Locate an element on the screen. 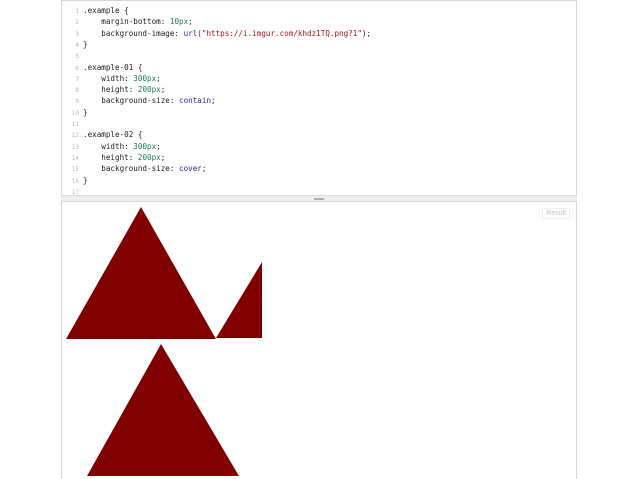 Image resolution: width=638 pixels, height=479 pixels. code-token: .example { is located at coordinates (106, 10).